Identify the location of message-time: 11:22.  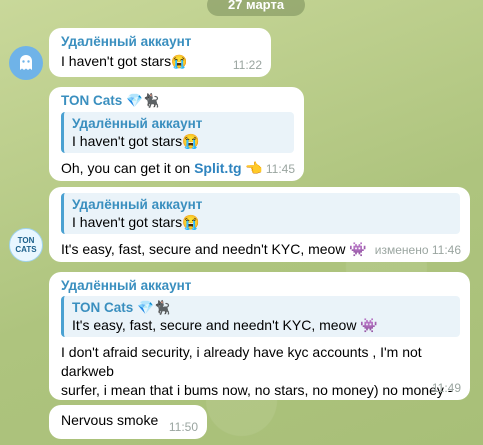
(247, 65).